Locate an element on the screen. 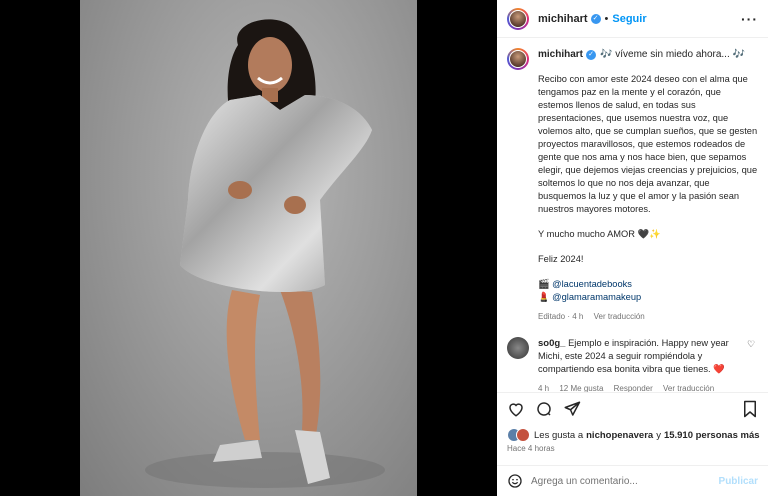 The height and width of the screenshot is (496, 768). add-comment-bar: Agrega un comentario... Publicar is located at coordinates (632, 480).